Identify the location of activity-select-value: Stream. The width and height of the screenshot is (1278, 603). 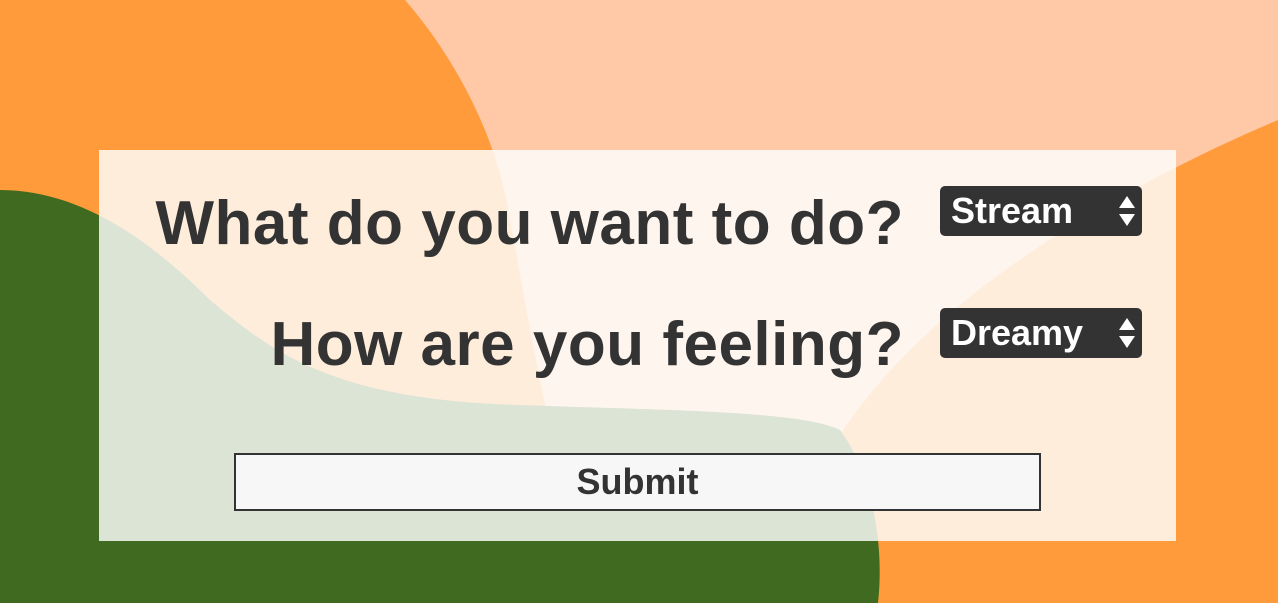
(1012, 210).